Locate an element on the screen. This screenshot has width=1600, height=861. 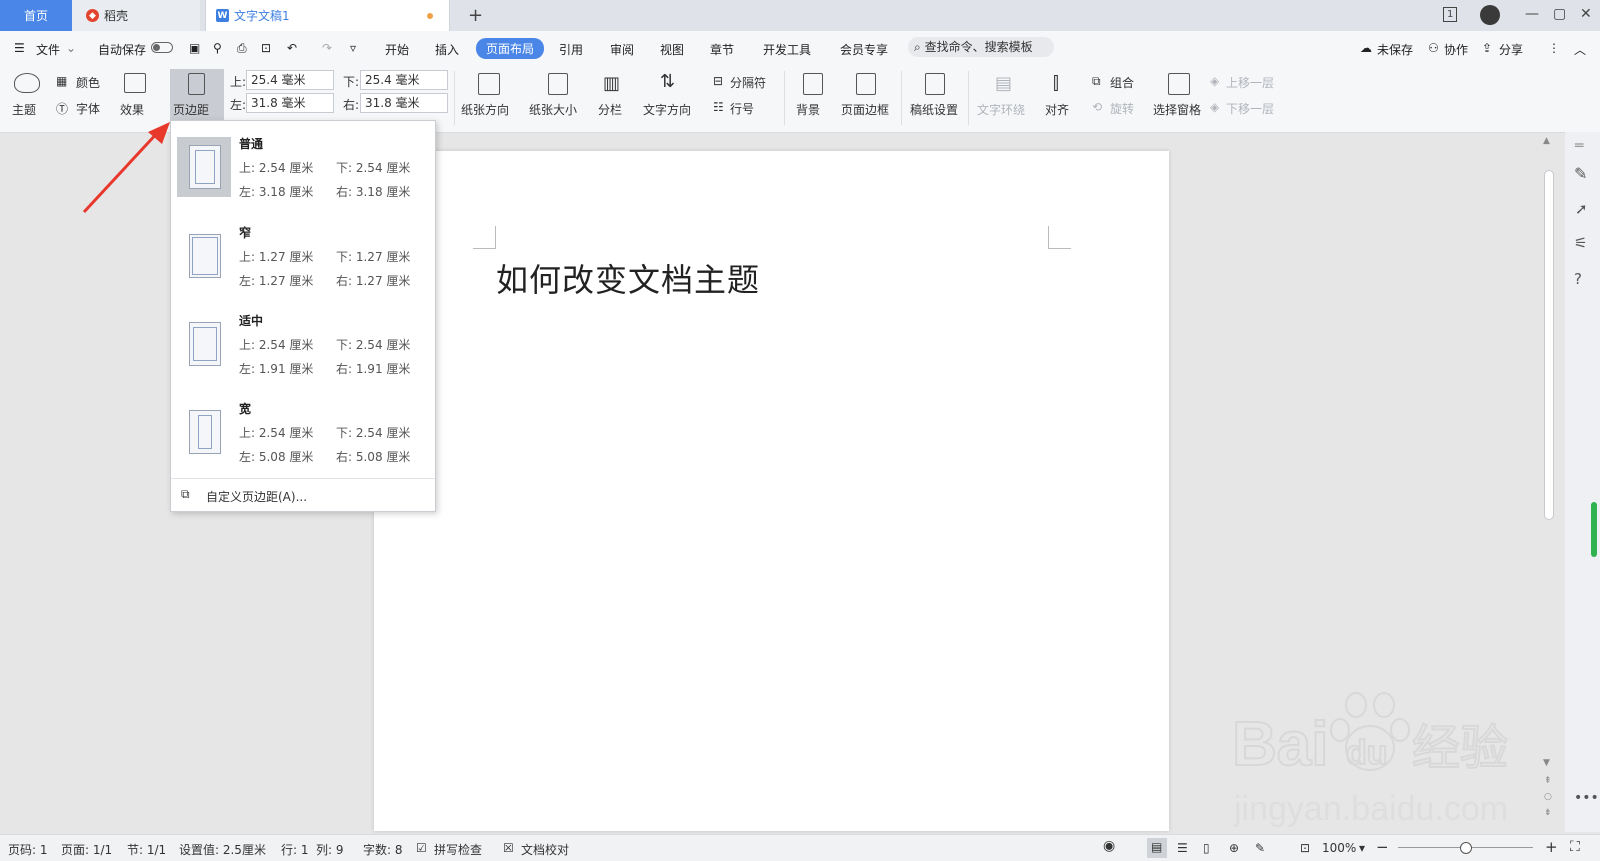
more-icon: ⋮ is located at coordinates (1554, 48).